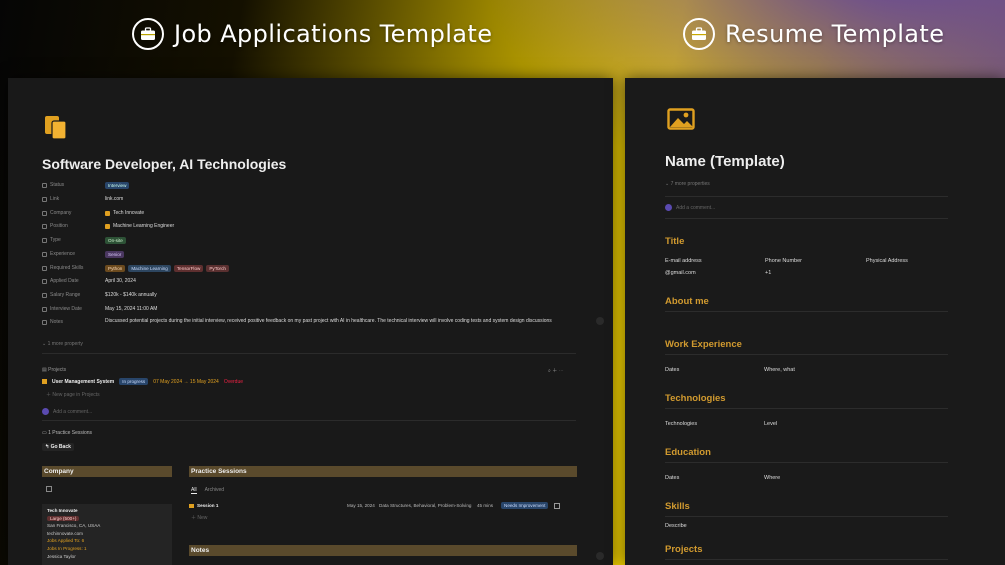  I want to click on position-icon, so click(107, 226).